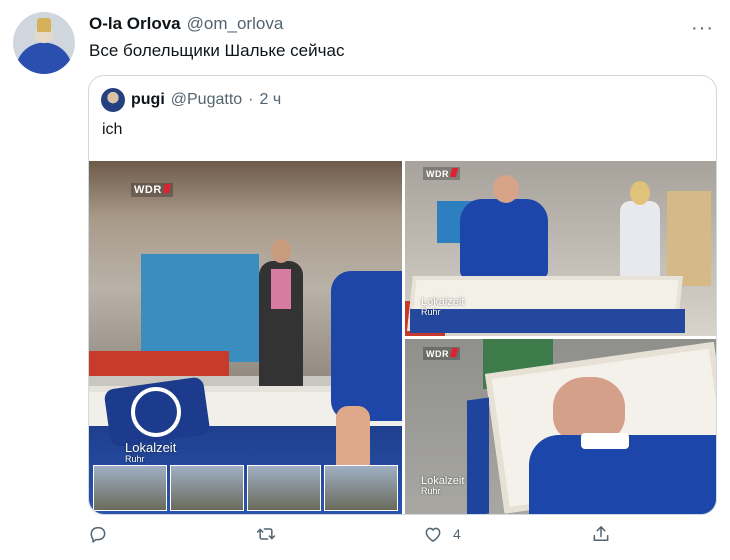  Describe the element at coordinates (148, 100) in the screenshot. I see `quote-display-name: pugi` at that location.